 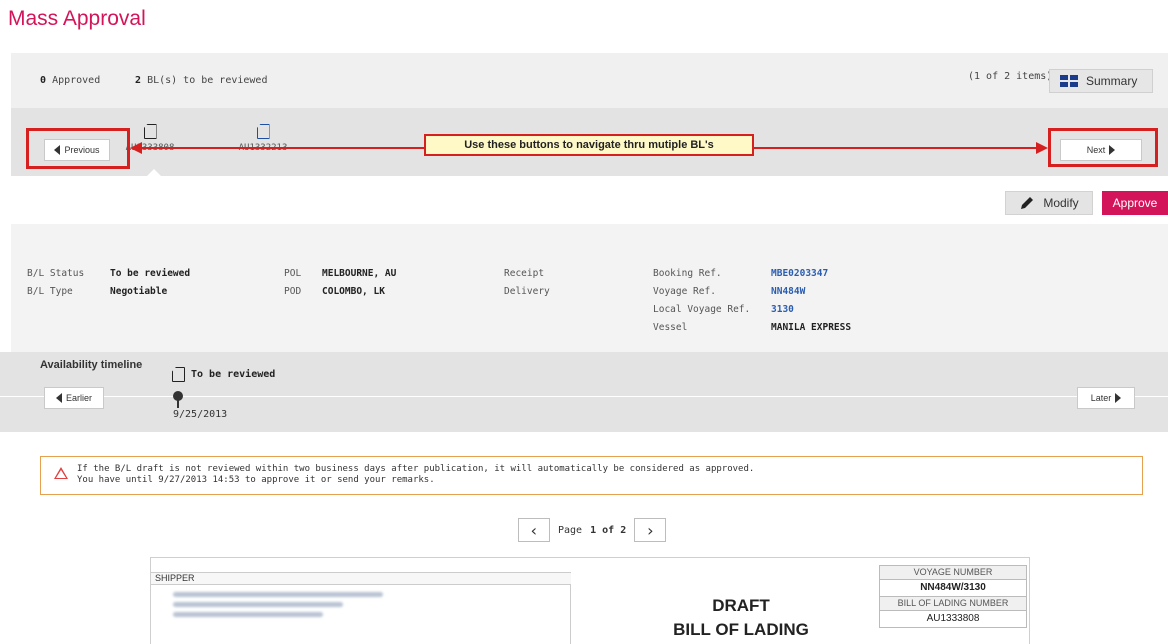 I want to click on pol-label: POL, so click(x=293, y=273).